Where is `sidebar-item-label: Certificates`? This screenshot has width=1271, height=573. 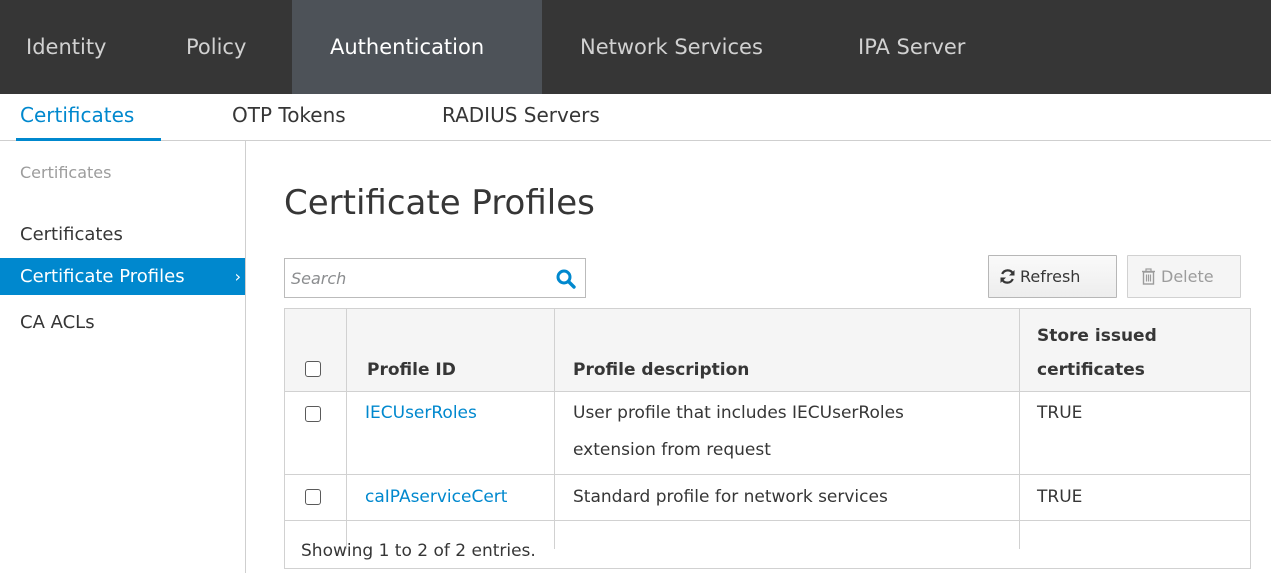 sidebar-item-label: Certificates is located at coordinates (71, 234).